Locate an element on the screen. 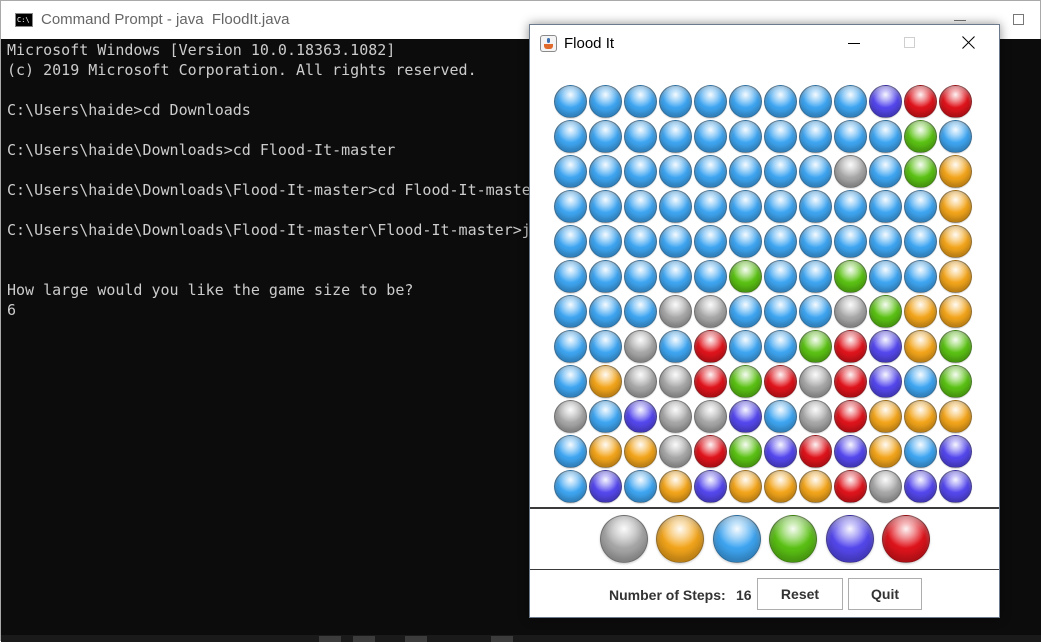  palette-gray-button is located at coordinates (624, 539).